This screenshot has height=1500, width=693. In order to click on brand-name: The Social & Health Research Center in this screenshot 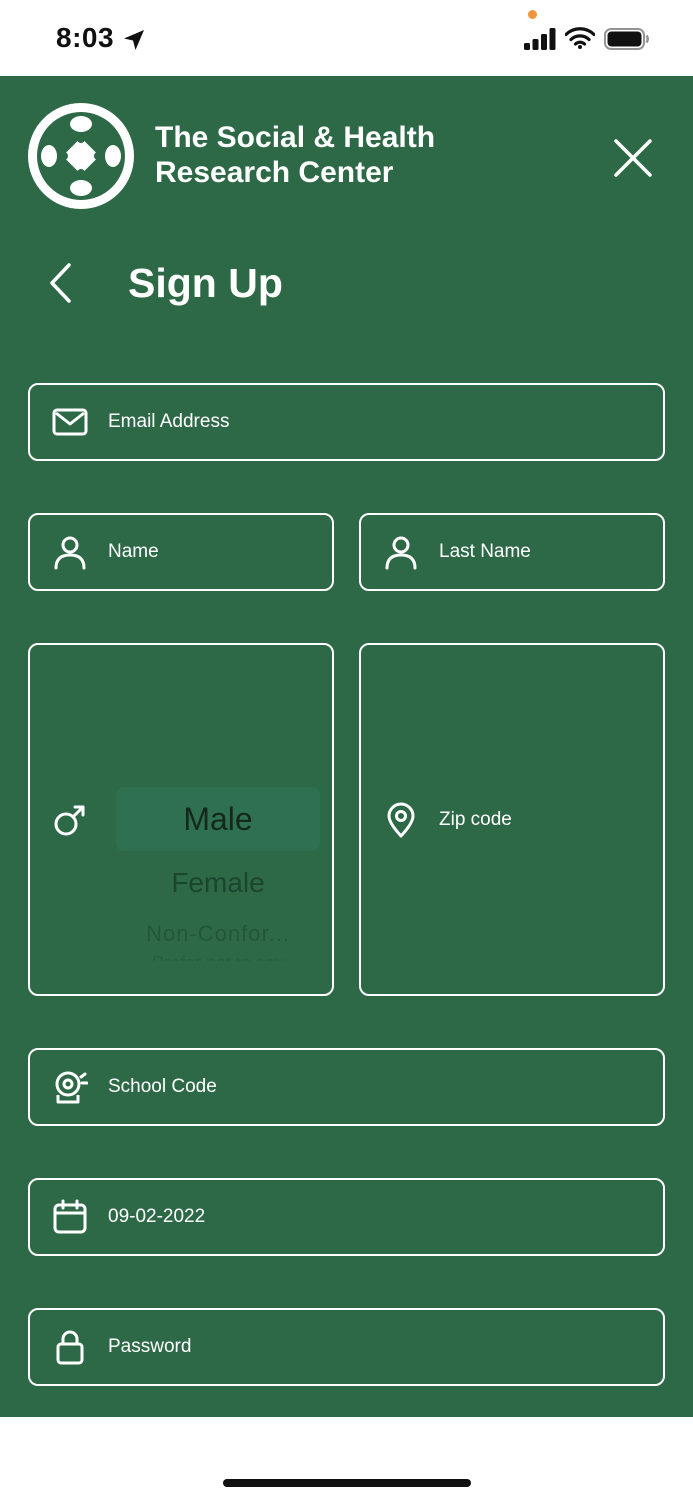, I will do `click(295, 155)`.